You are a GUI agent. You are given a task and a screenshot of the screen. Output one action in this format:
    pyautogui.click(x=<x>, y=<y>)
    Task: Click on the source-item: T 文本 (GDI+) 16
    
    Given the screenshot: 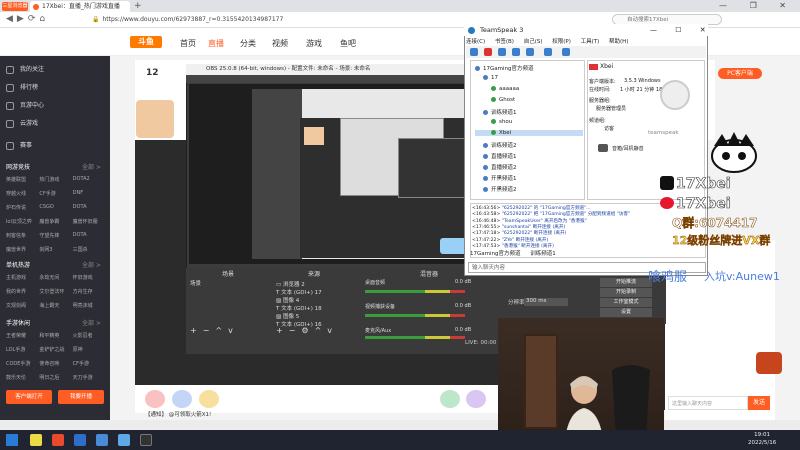 What is the action you would take?
    pyautogui.click(x=299, y=324)
    